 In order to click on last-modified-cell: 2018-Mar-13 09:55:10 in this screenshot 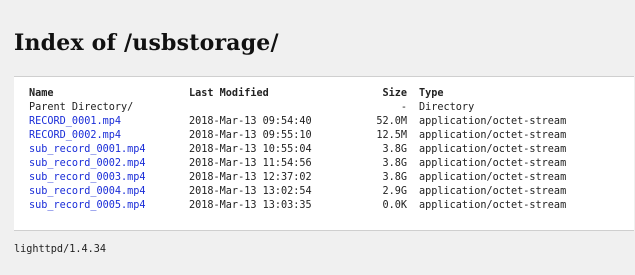, I will do `click(250, 135)`.